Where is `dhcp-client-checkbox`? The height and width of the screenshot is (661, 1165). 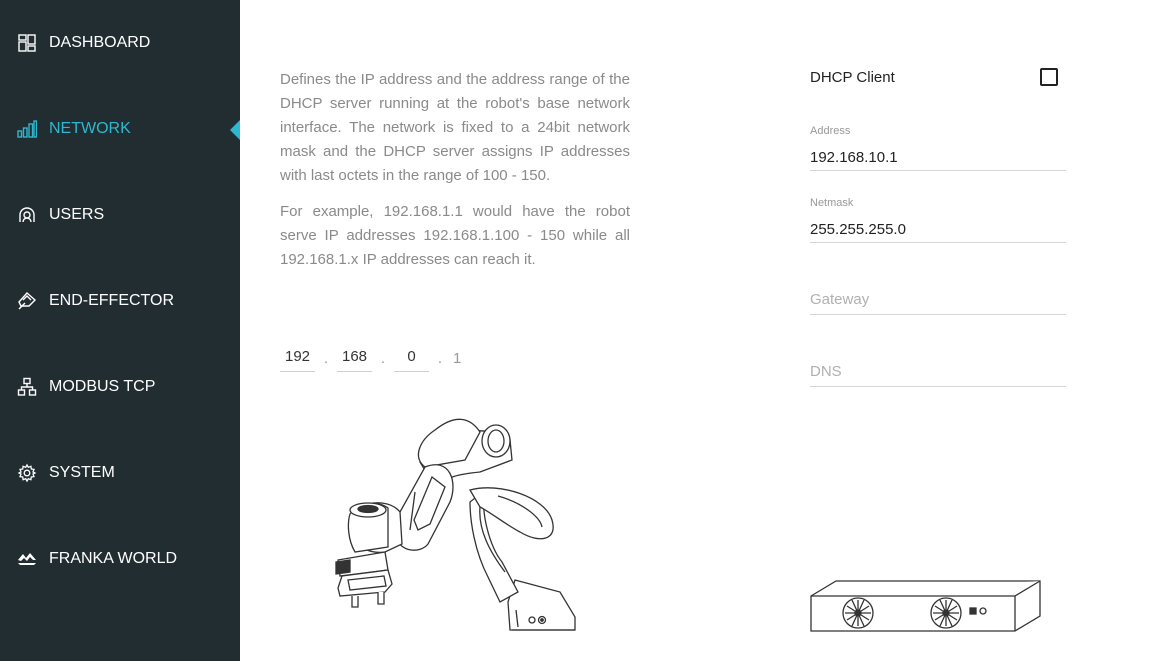
dhcp-client-checkbox is located at coordinates (1049, 77).